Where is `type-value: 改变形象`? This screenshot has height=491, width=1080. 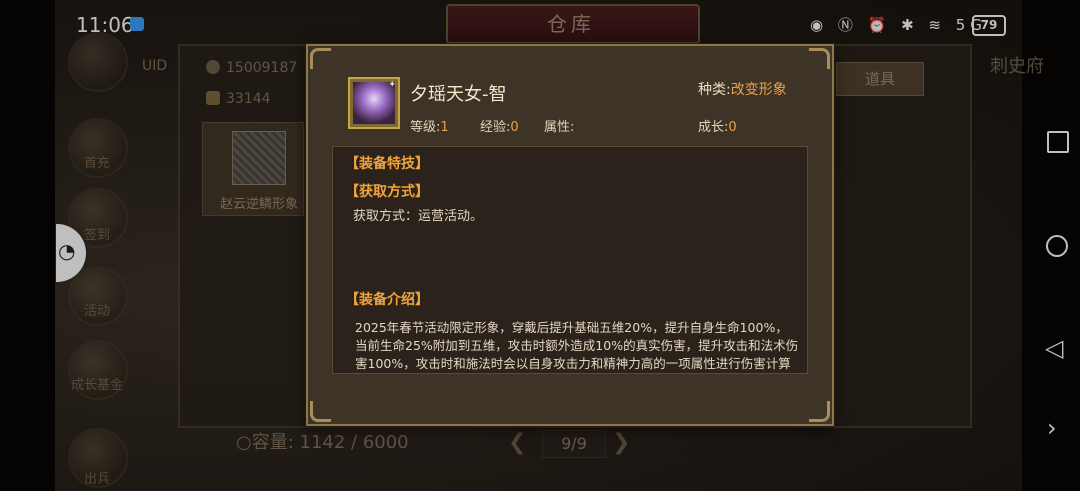 type-value: 改变形象 is located at coordinates (758, 90).